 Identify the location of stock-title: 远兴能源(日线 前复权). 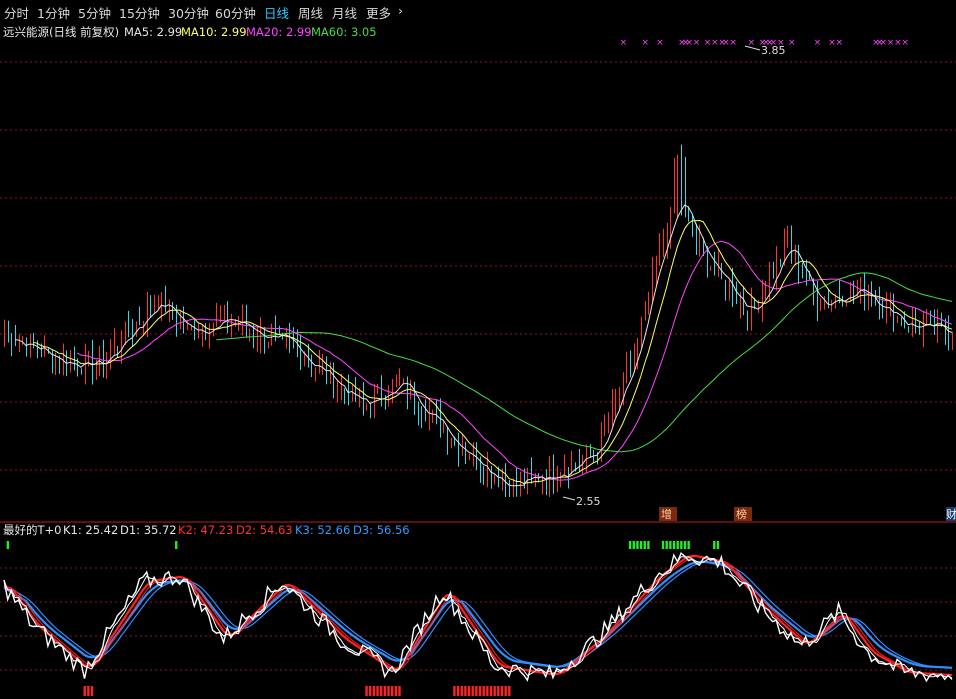
(61, 32).